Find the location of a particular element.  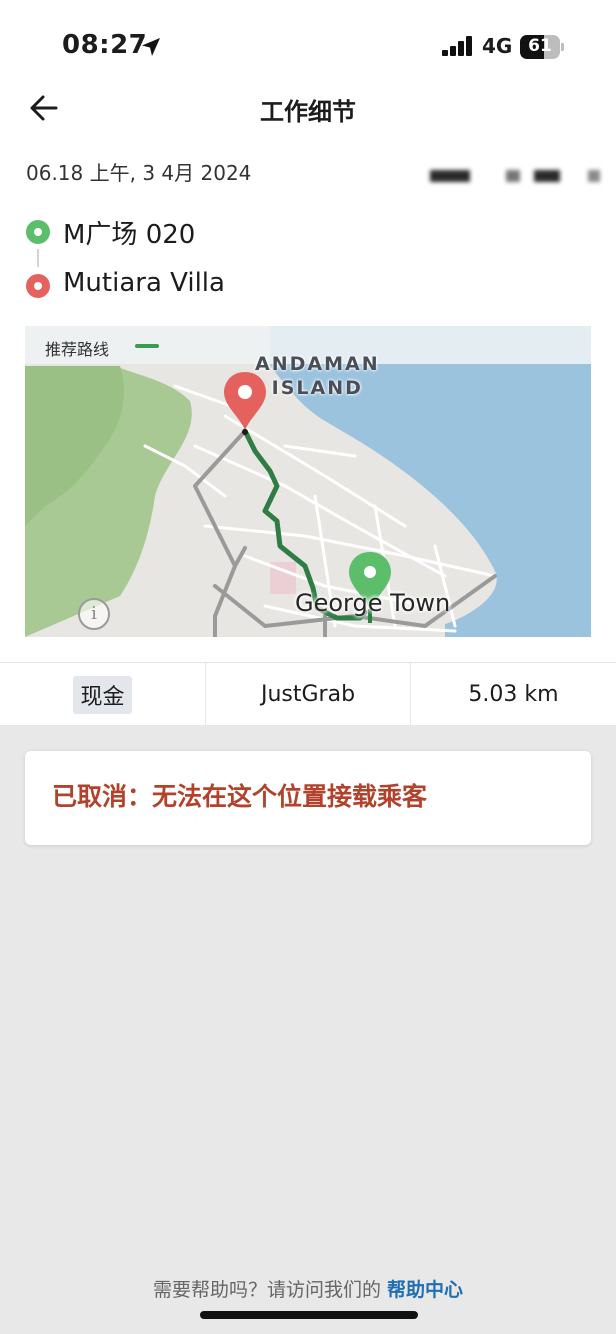

route-connector is located at coordinates (38, 258).